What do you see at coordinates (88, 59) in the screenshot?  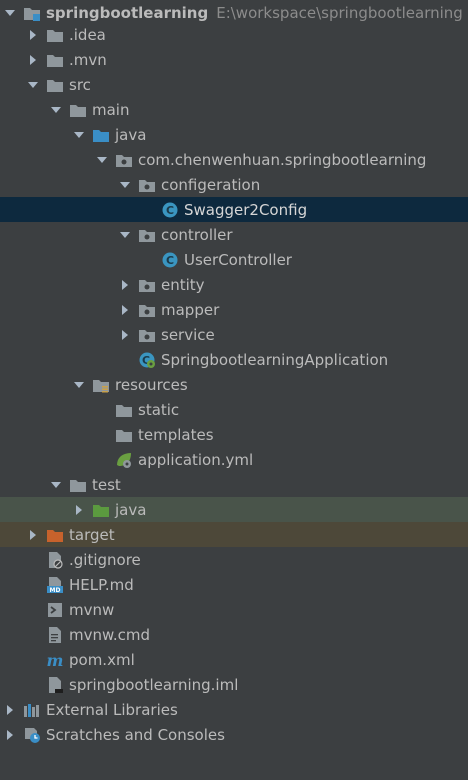 I see `folder-label: .mvn` at bounding box center [88, 59].